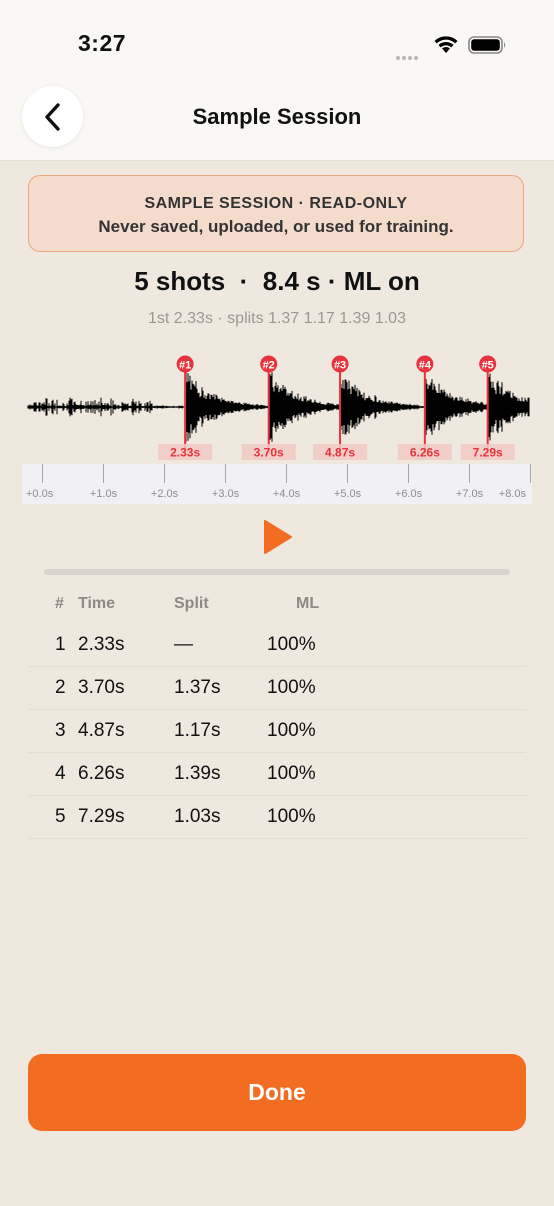 The image size is (554, 1206). What do you see at coordinates (102, 43) in the screenshot?
I see `status-time: 3:27` at bounding box center [102, 43].